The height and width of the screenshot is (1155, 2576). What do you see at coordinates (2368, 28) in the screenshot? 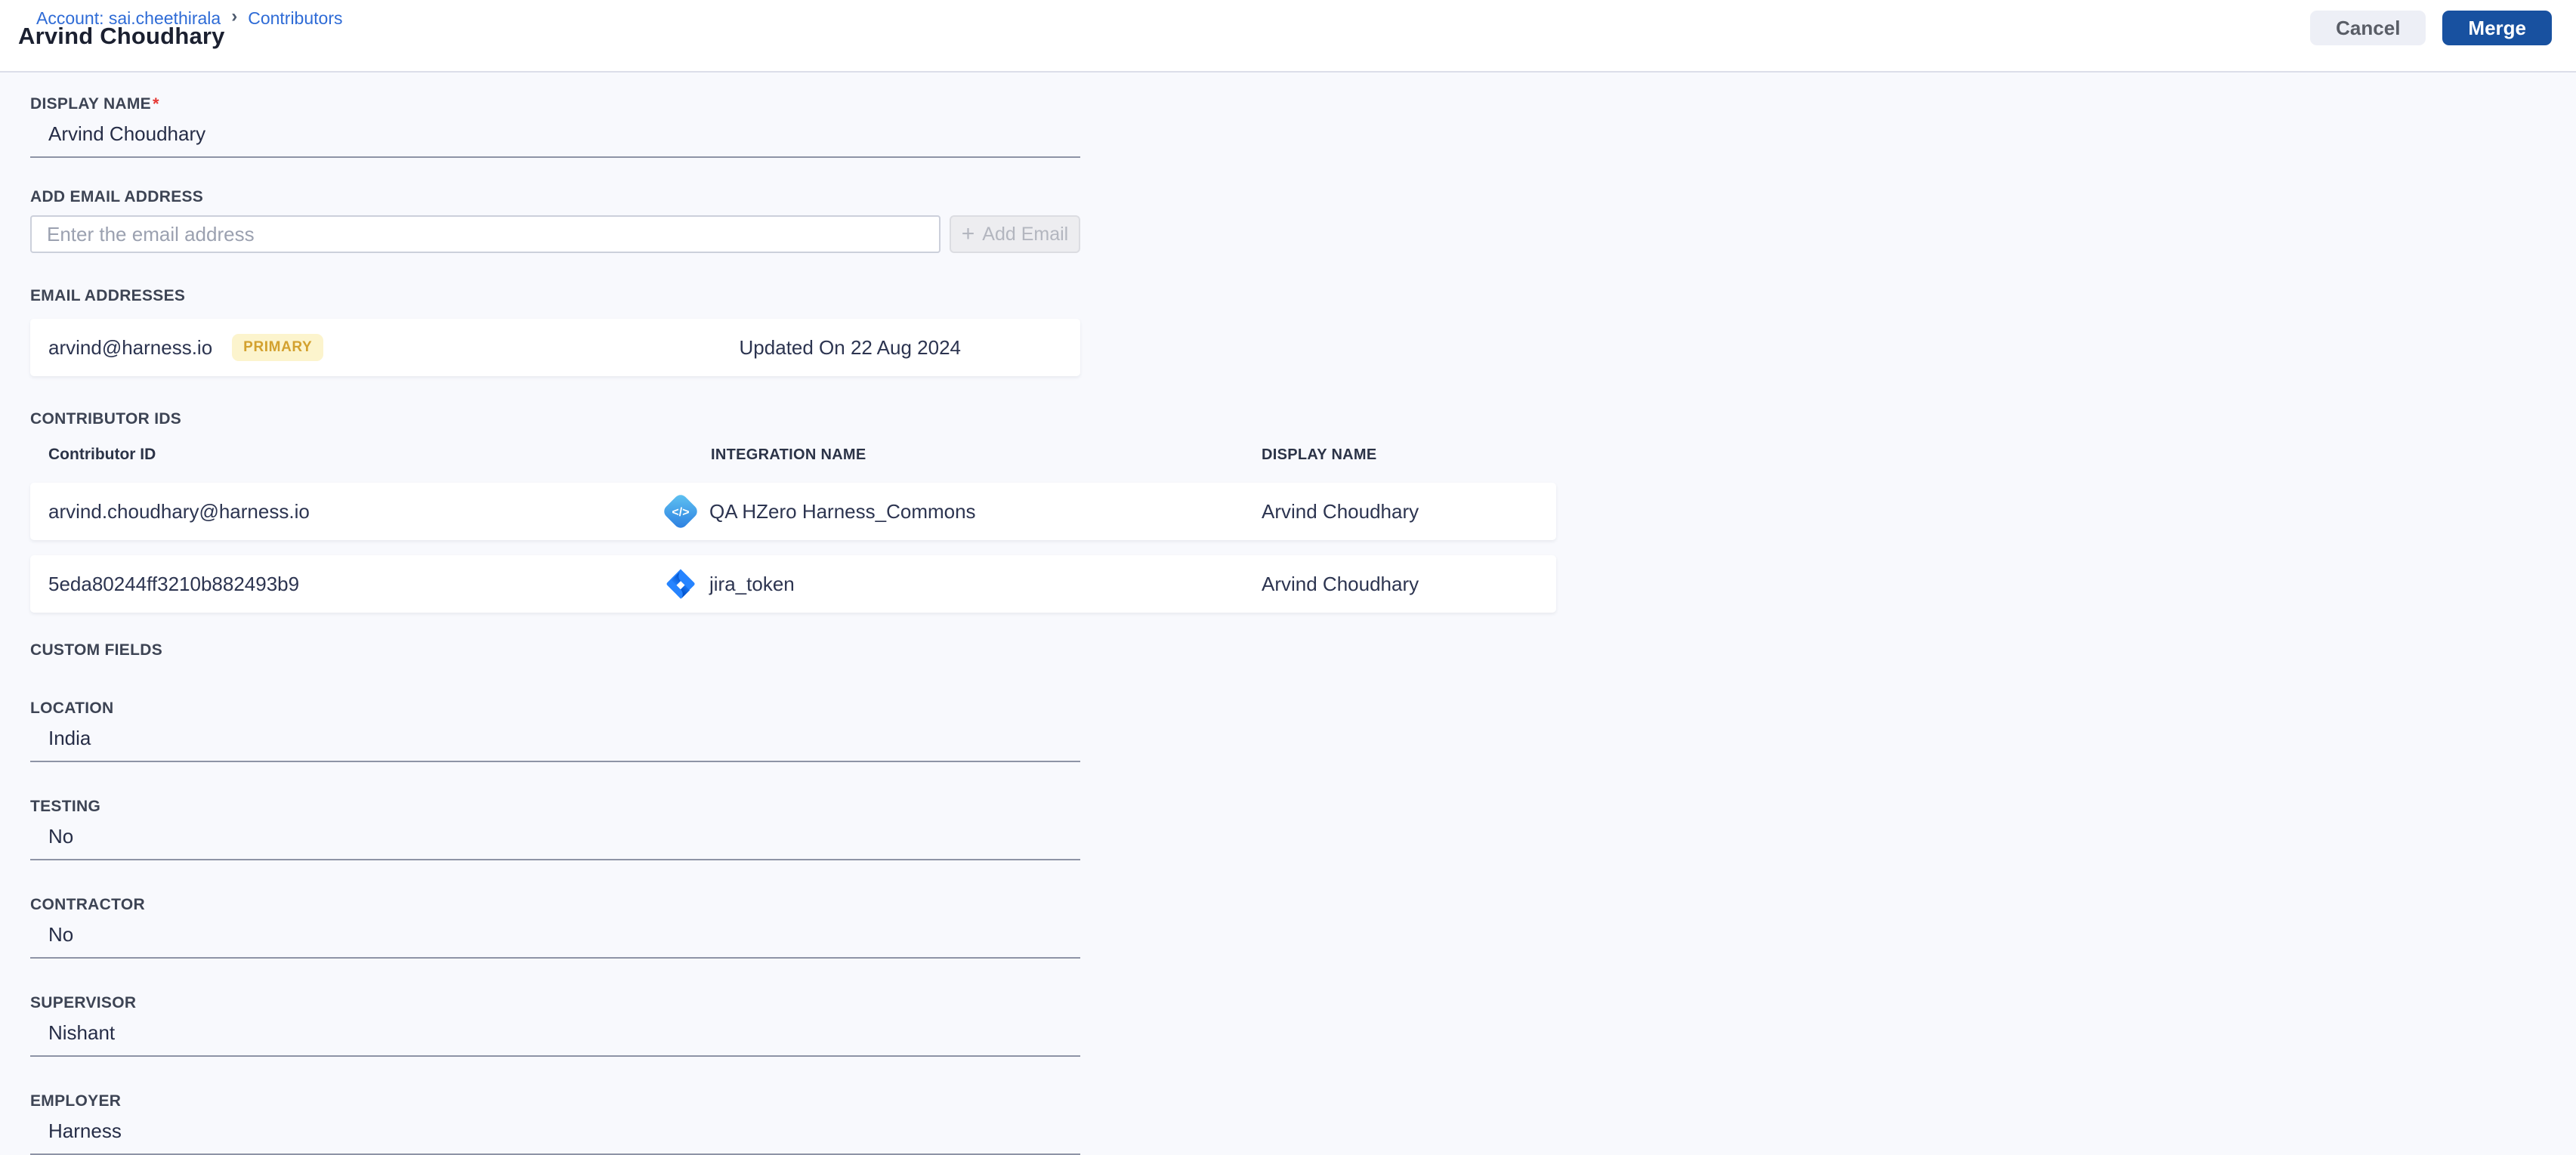
I see `cancel-button: Cancel` at bounding box center [2368, 28].